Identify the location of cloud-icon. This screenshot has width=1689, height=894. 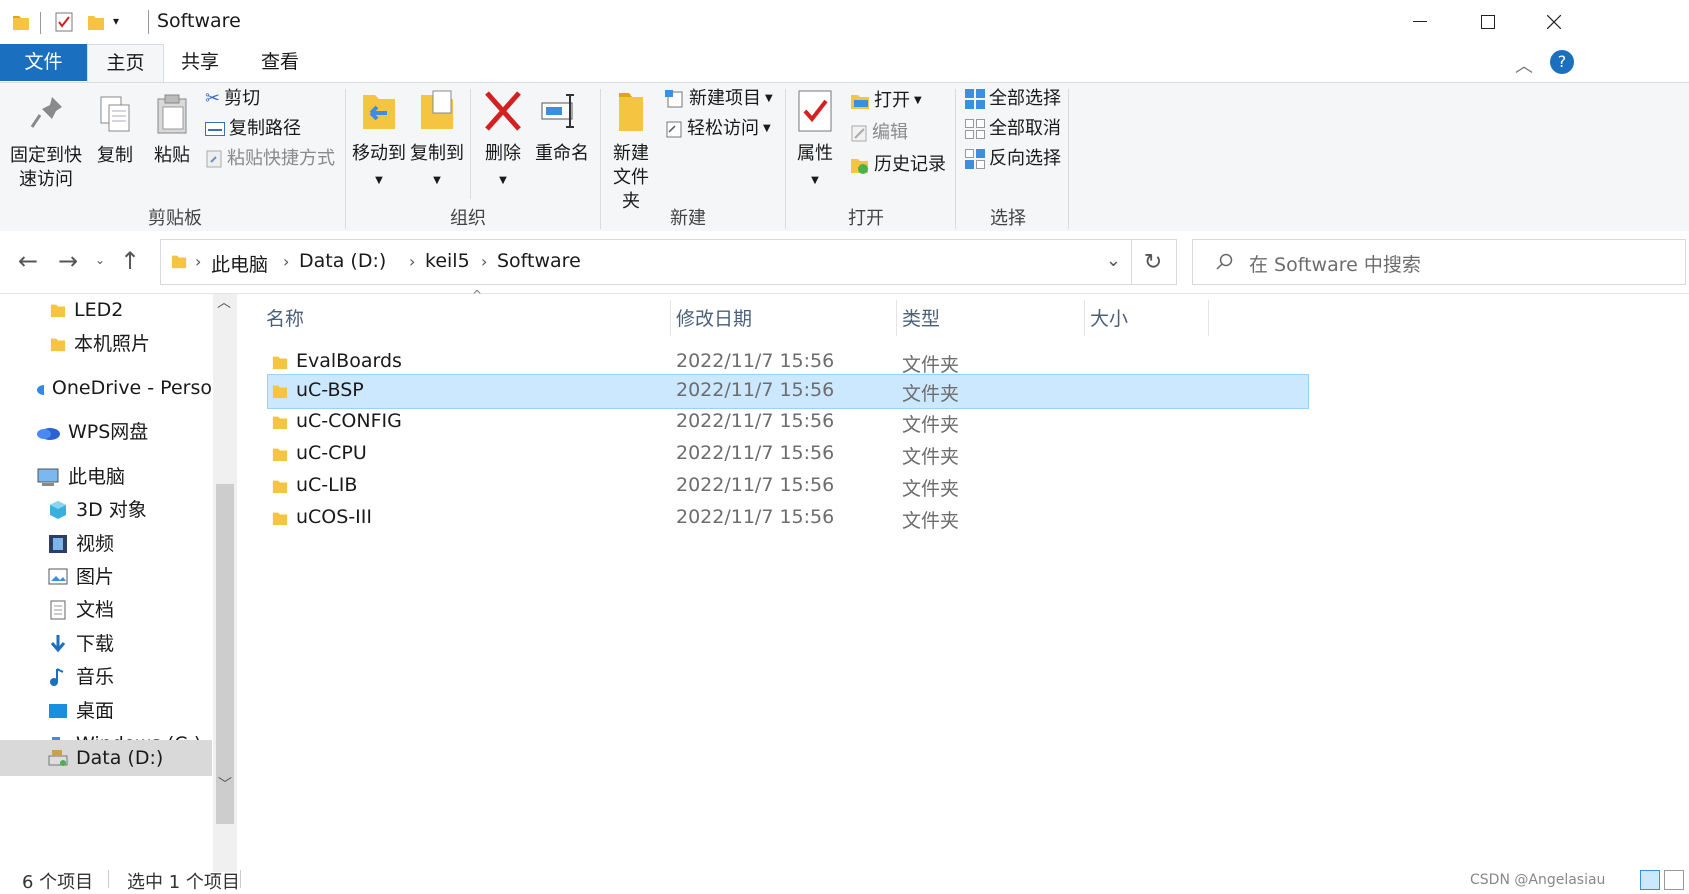
(48, 434).